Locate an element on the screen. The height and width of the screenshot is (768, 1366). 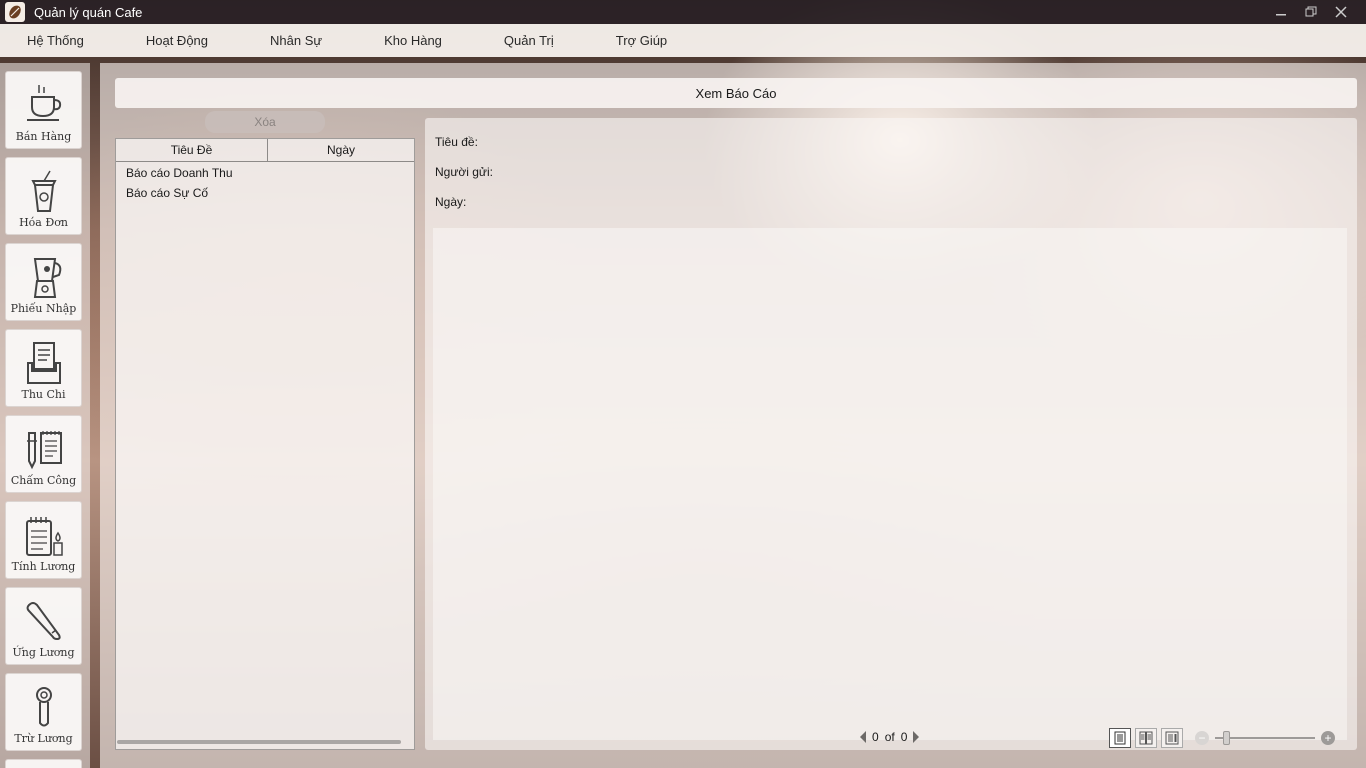
sender-field-label: Người gửi: is located at coordinates (464, 172).